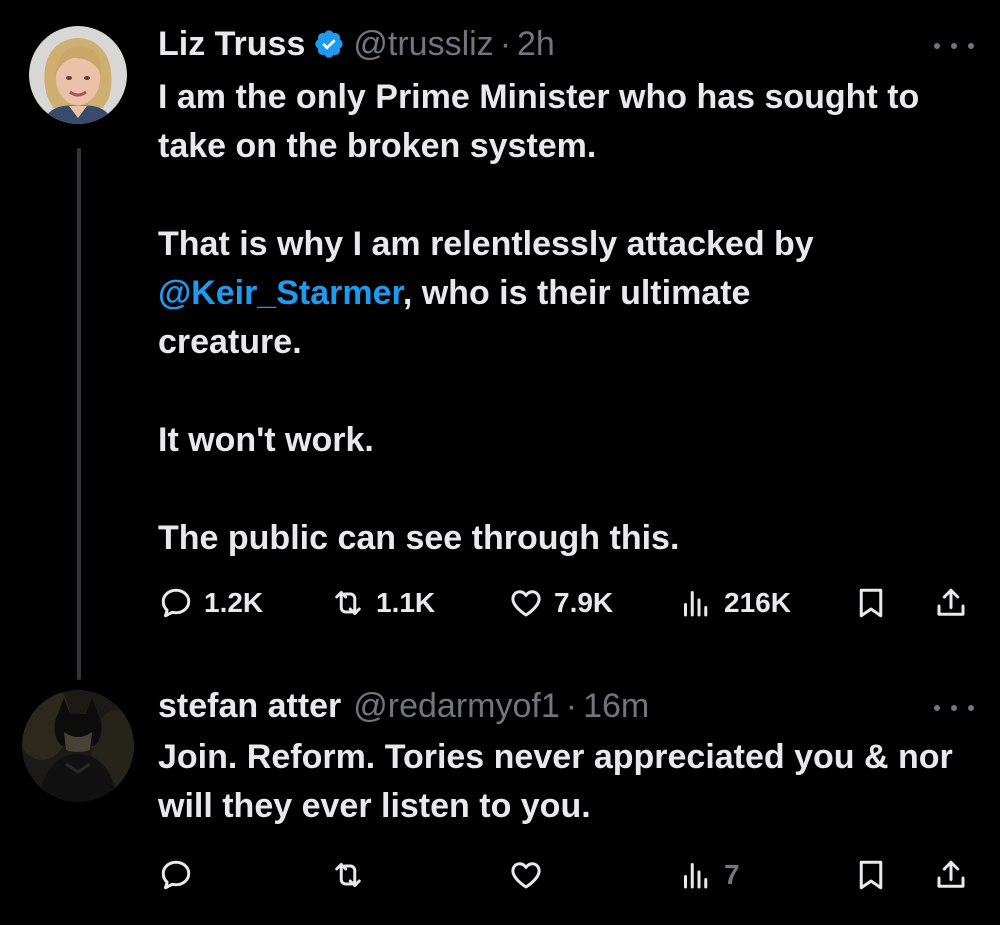  I want to click on author-handle: @redarmyof1, so click(456, 706).